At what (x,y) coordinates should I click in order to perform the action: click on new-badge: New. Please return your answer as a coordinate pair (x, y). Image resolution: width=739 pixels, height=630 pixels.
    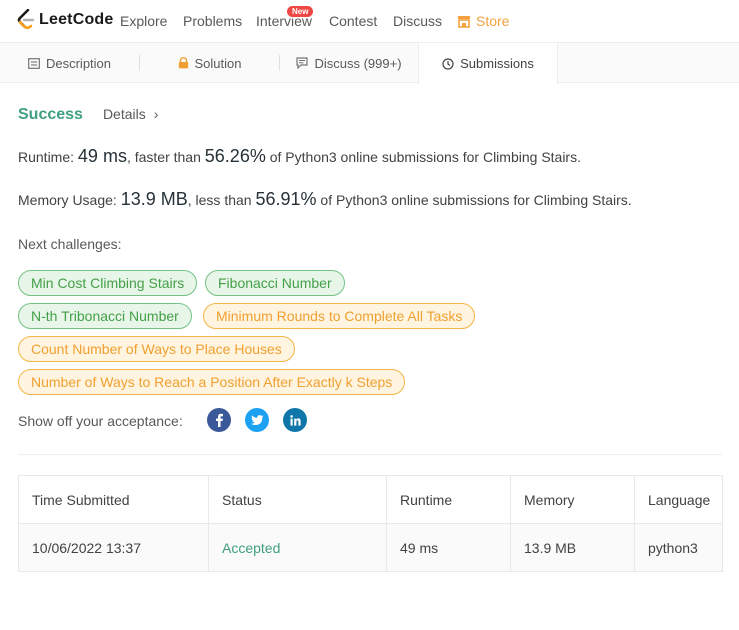
    Looking at the image, I should click on (300, 11).